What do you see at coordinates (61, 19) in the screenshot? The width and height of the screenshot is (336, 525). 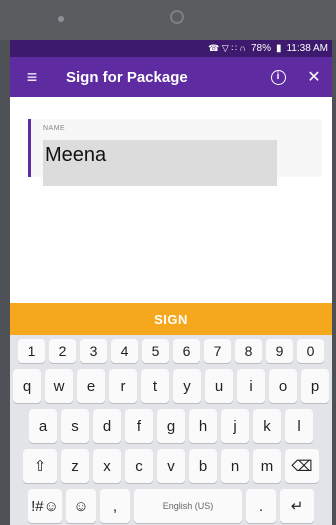 I see `sensor-dot` at bounding box center [61, 19].